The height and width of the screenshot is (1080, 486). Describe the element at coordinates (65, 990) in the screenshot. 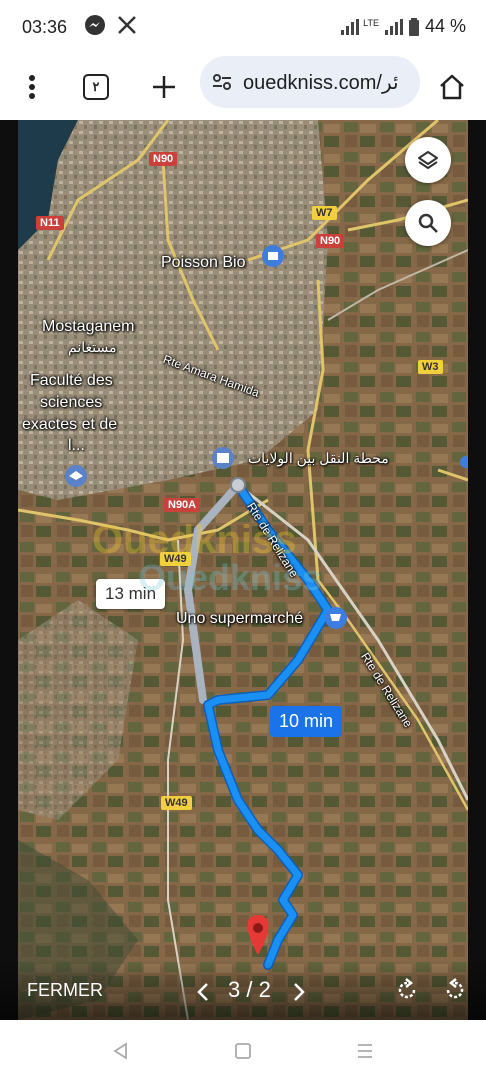

I see `close-button: FERMER` at that location.